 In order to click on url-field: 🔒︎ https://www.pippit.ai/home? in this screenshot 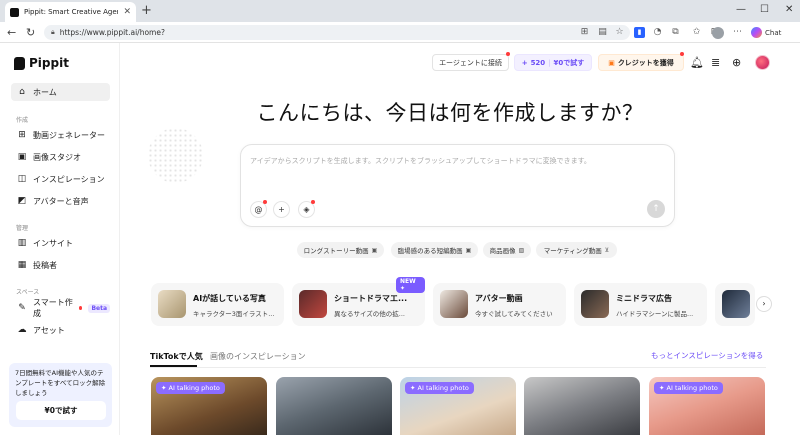, I will do `click(337, 32)`.